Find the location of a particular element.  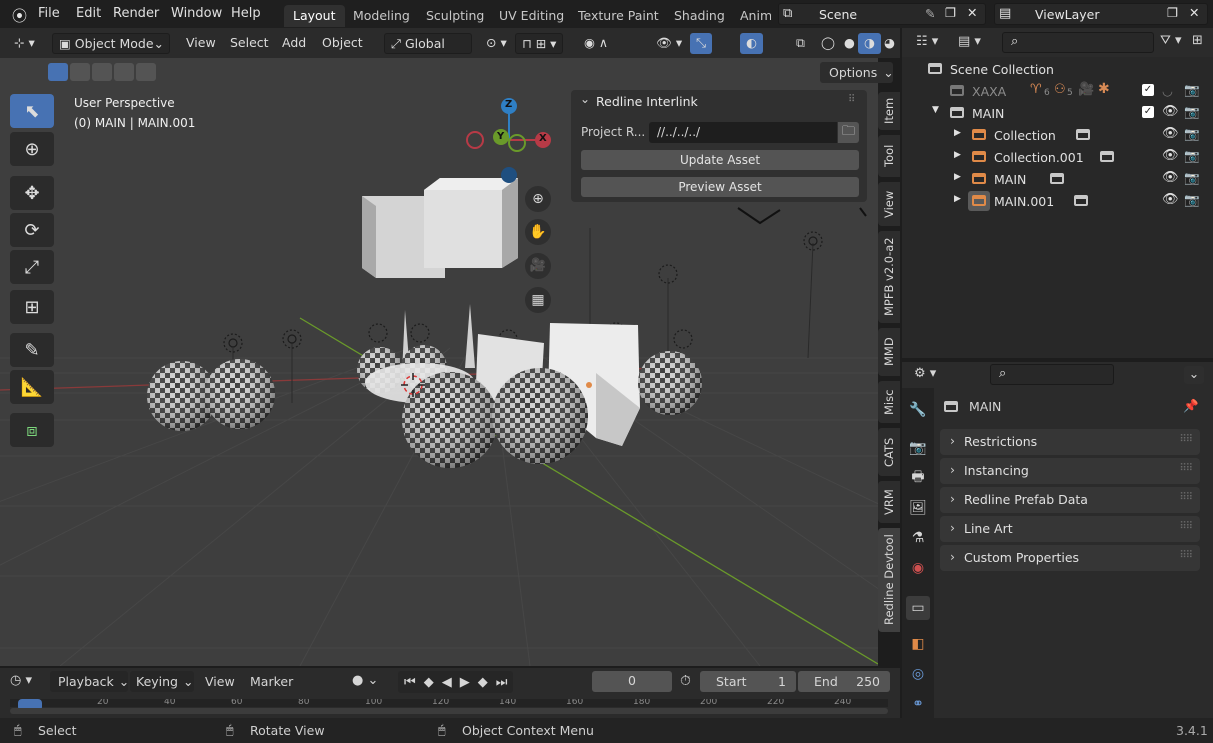

properties-search-input: ⌕ is located at coordinates (1052, 374).